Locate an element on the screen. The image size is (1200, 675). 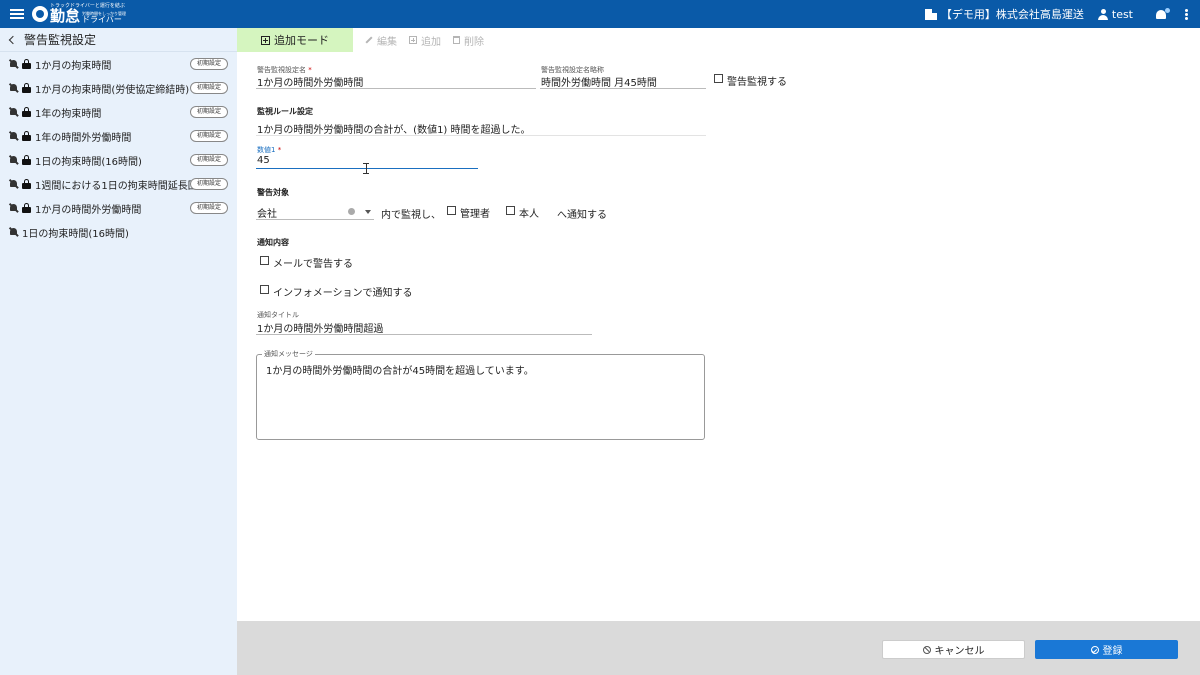
mail-checkbox-label: メールで警告する is located at coordinates (313, 264).